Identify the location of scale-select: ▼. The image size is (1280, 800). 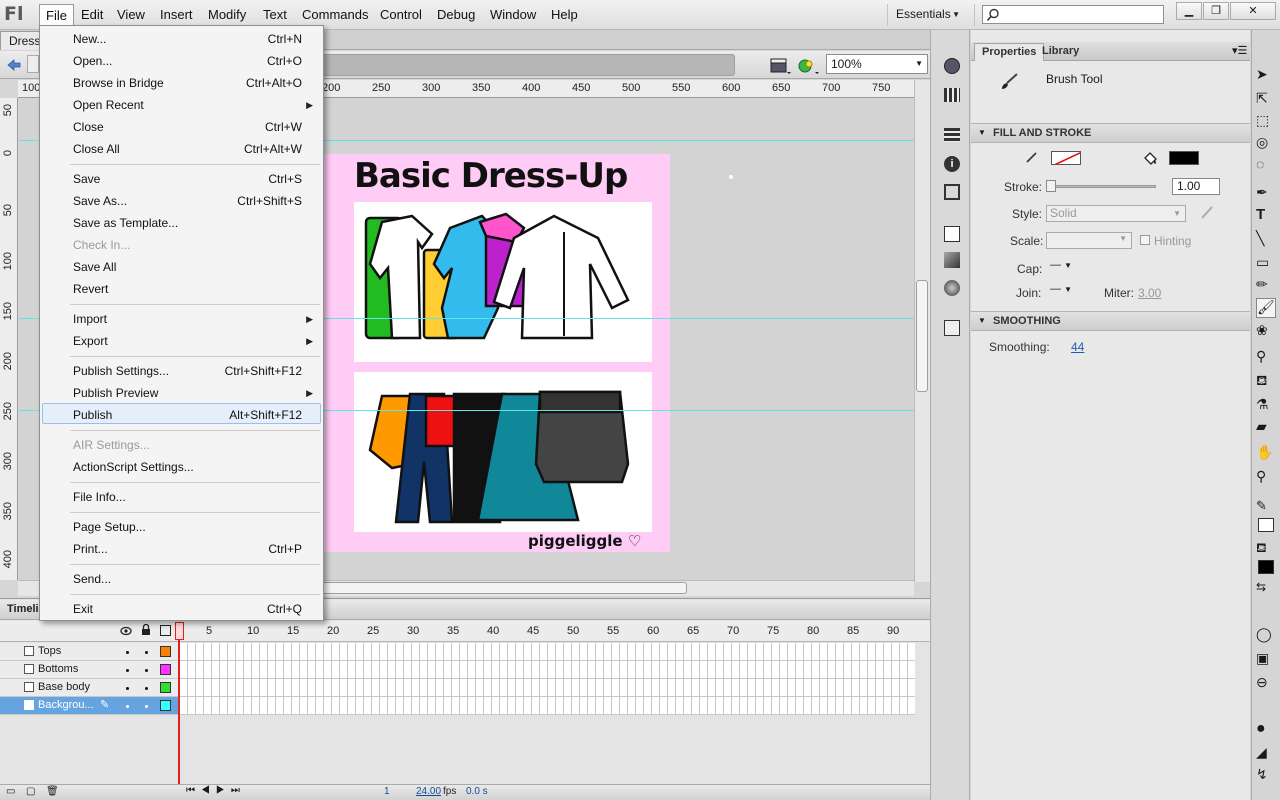
(1089, 240).